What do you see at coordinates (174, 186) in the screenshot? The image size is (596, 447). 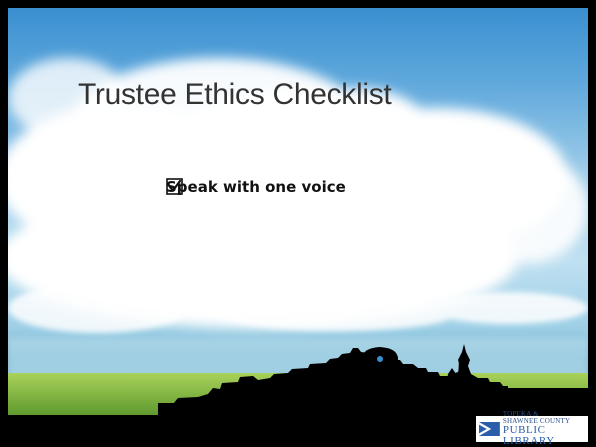 I see `checked-box-icon` at bounding box center [174, 186].